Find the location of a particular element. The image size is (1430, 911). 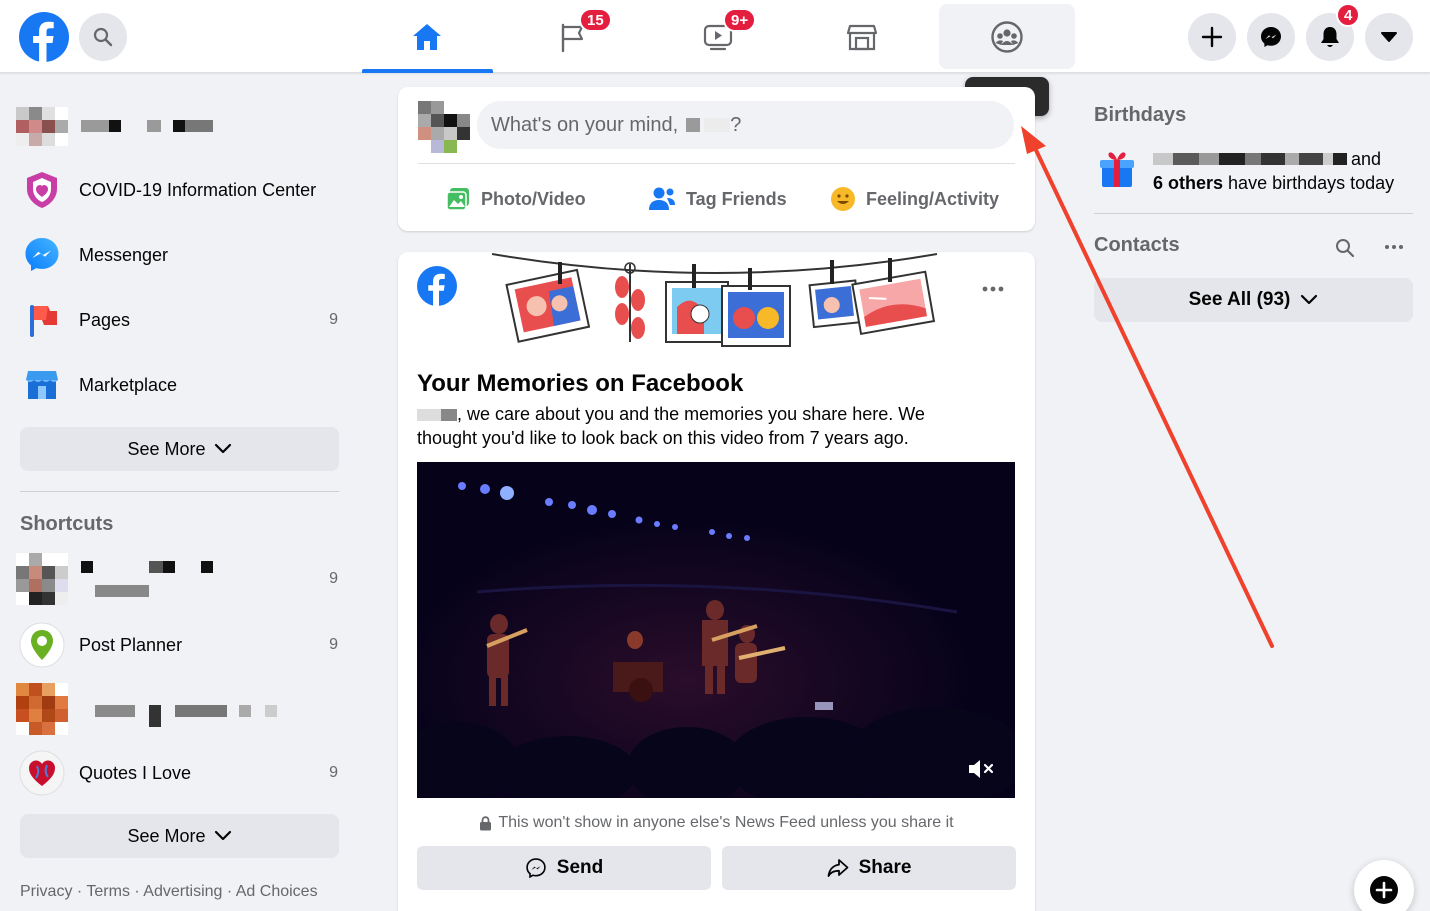

profile-avatar is located at coordinates (42, 126).